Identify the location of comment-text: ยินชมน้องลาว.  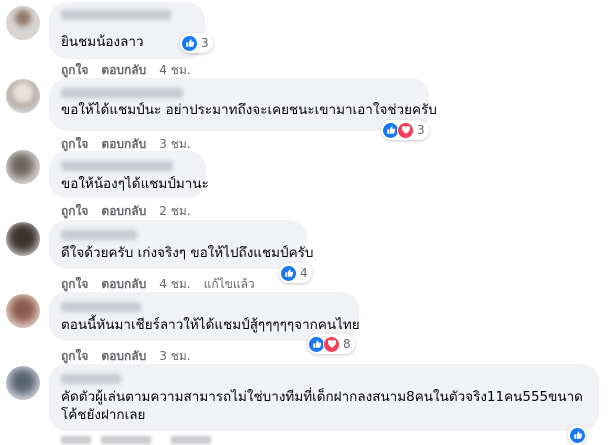
(102, 42).